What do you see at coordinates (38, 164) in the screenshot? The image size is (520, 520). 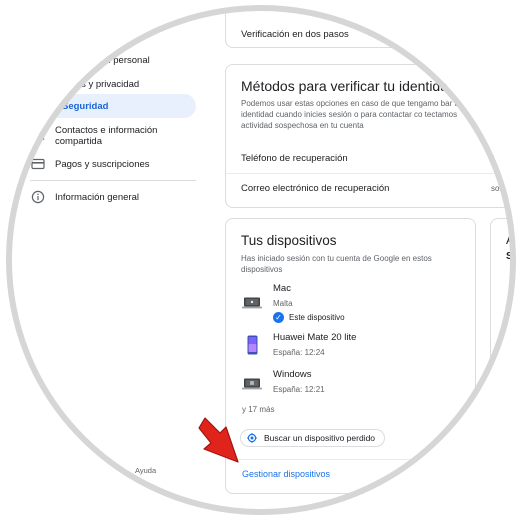 I see `card-icon` at bounding box center [38, 164].